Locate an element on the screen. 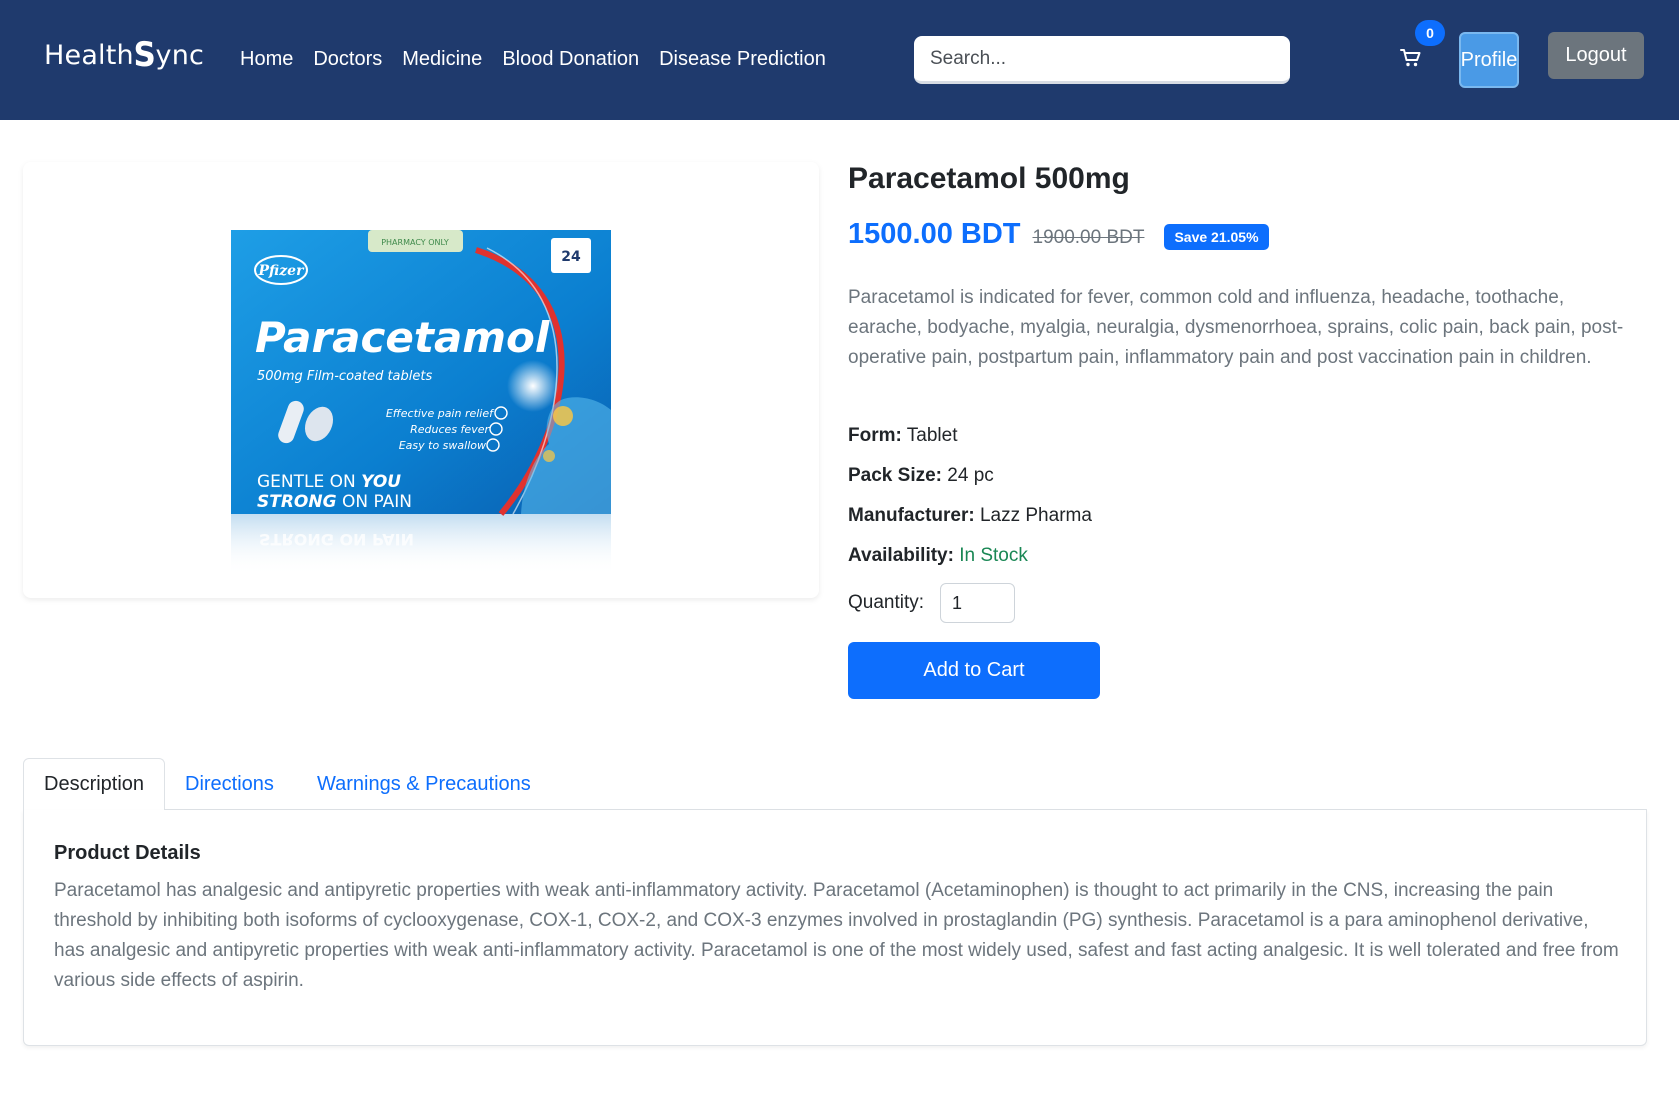 The image size is (1679, 1117). search-box is located at coordinates (1102, 60).